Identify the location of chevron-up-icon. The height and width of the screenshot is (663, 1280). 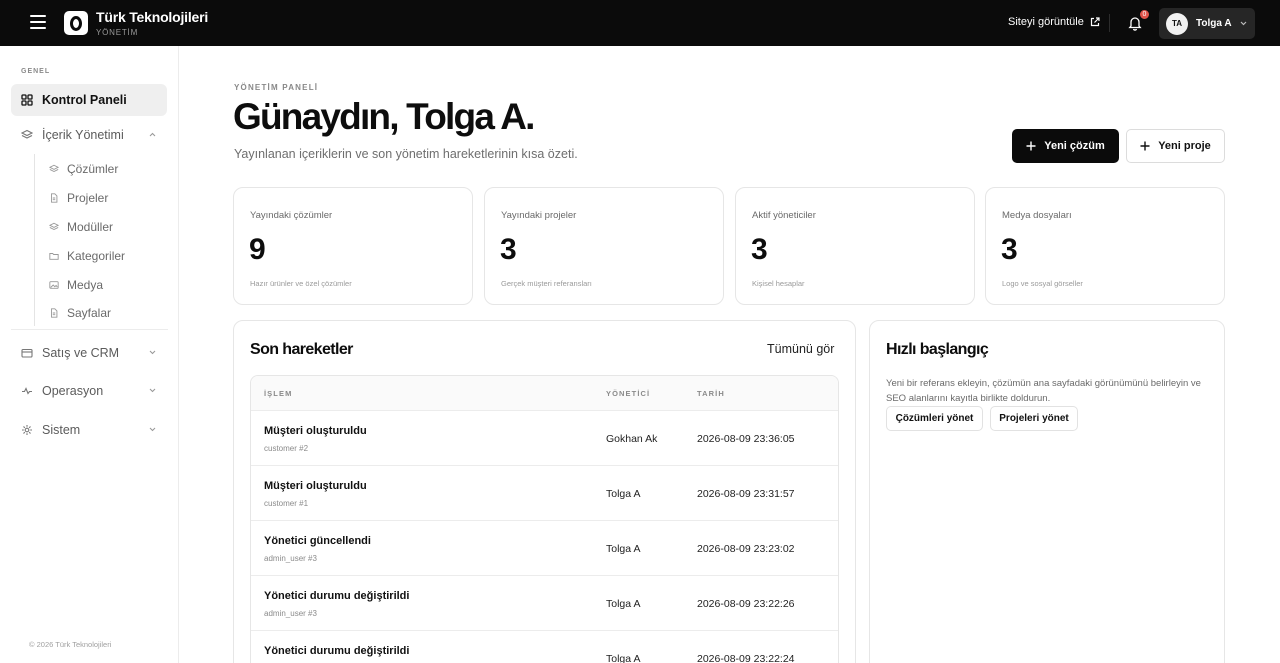
(152, 134).